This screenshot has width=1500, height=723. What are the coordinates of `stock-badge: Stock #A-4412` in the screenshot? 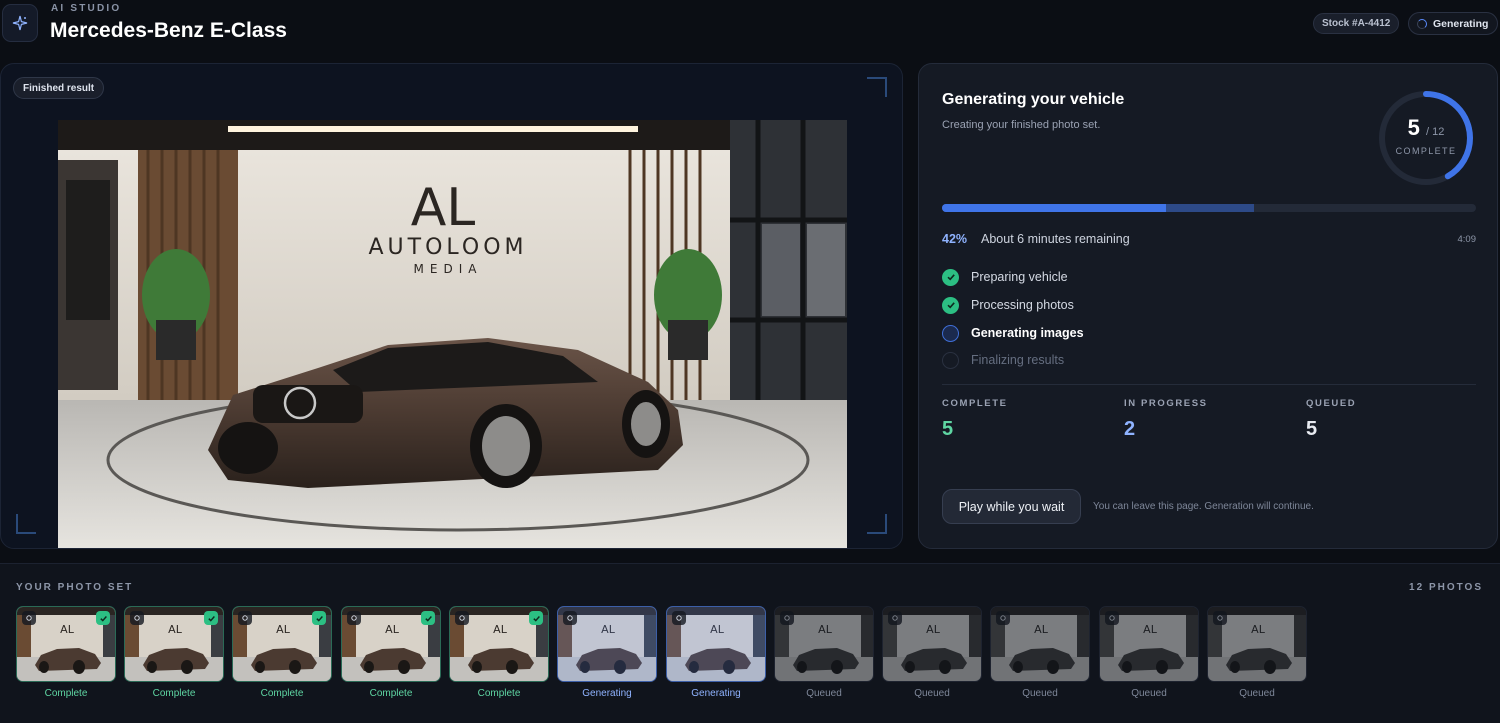 It's located at (1356, 23).